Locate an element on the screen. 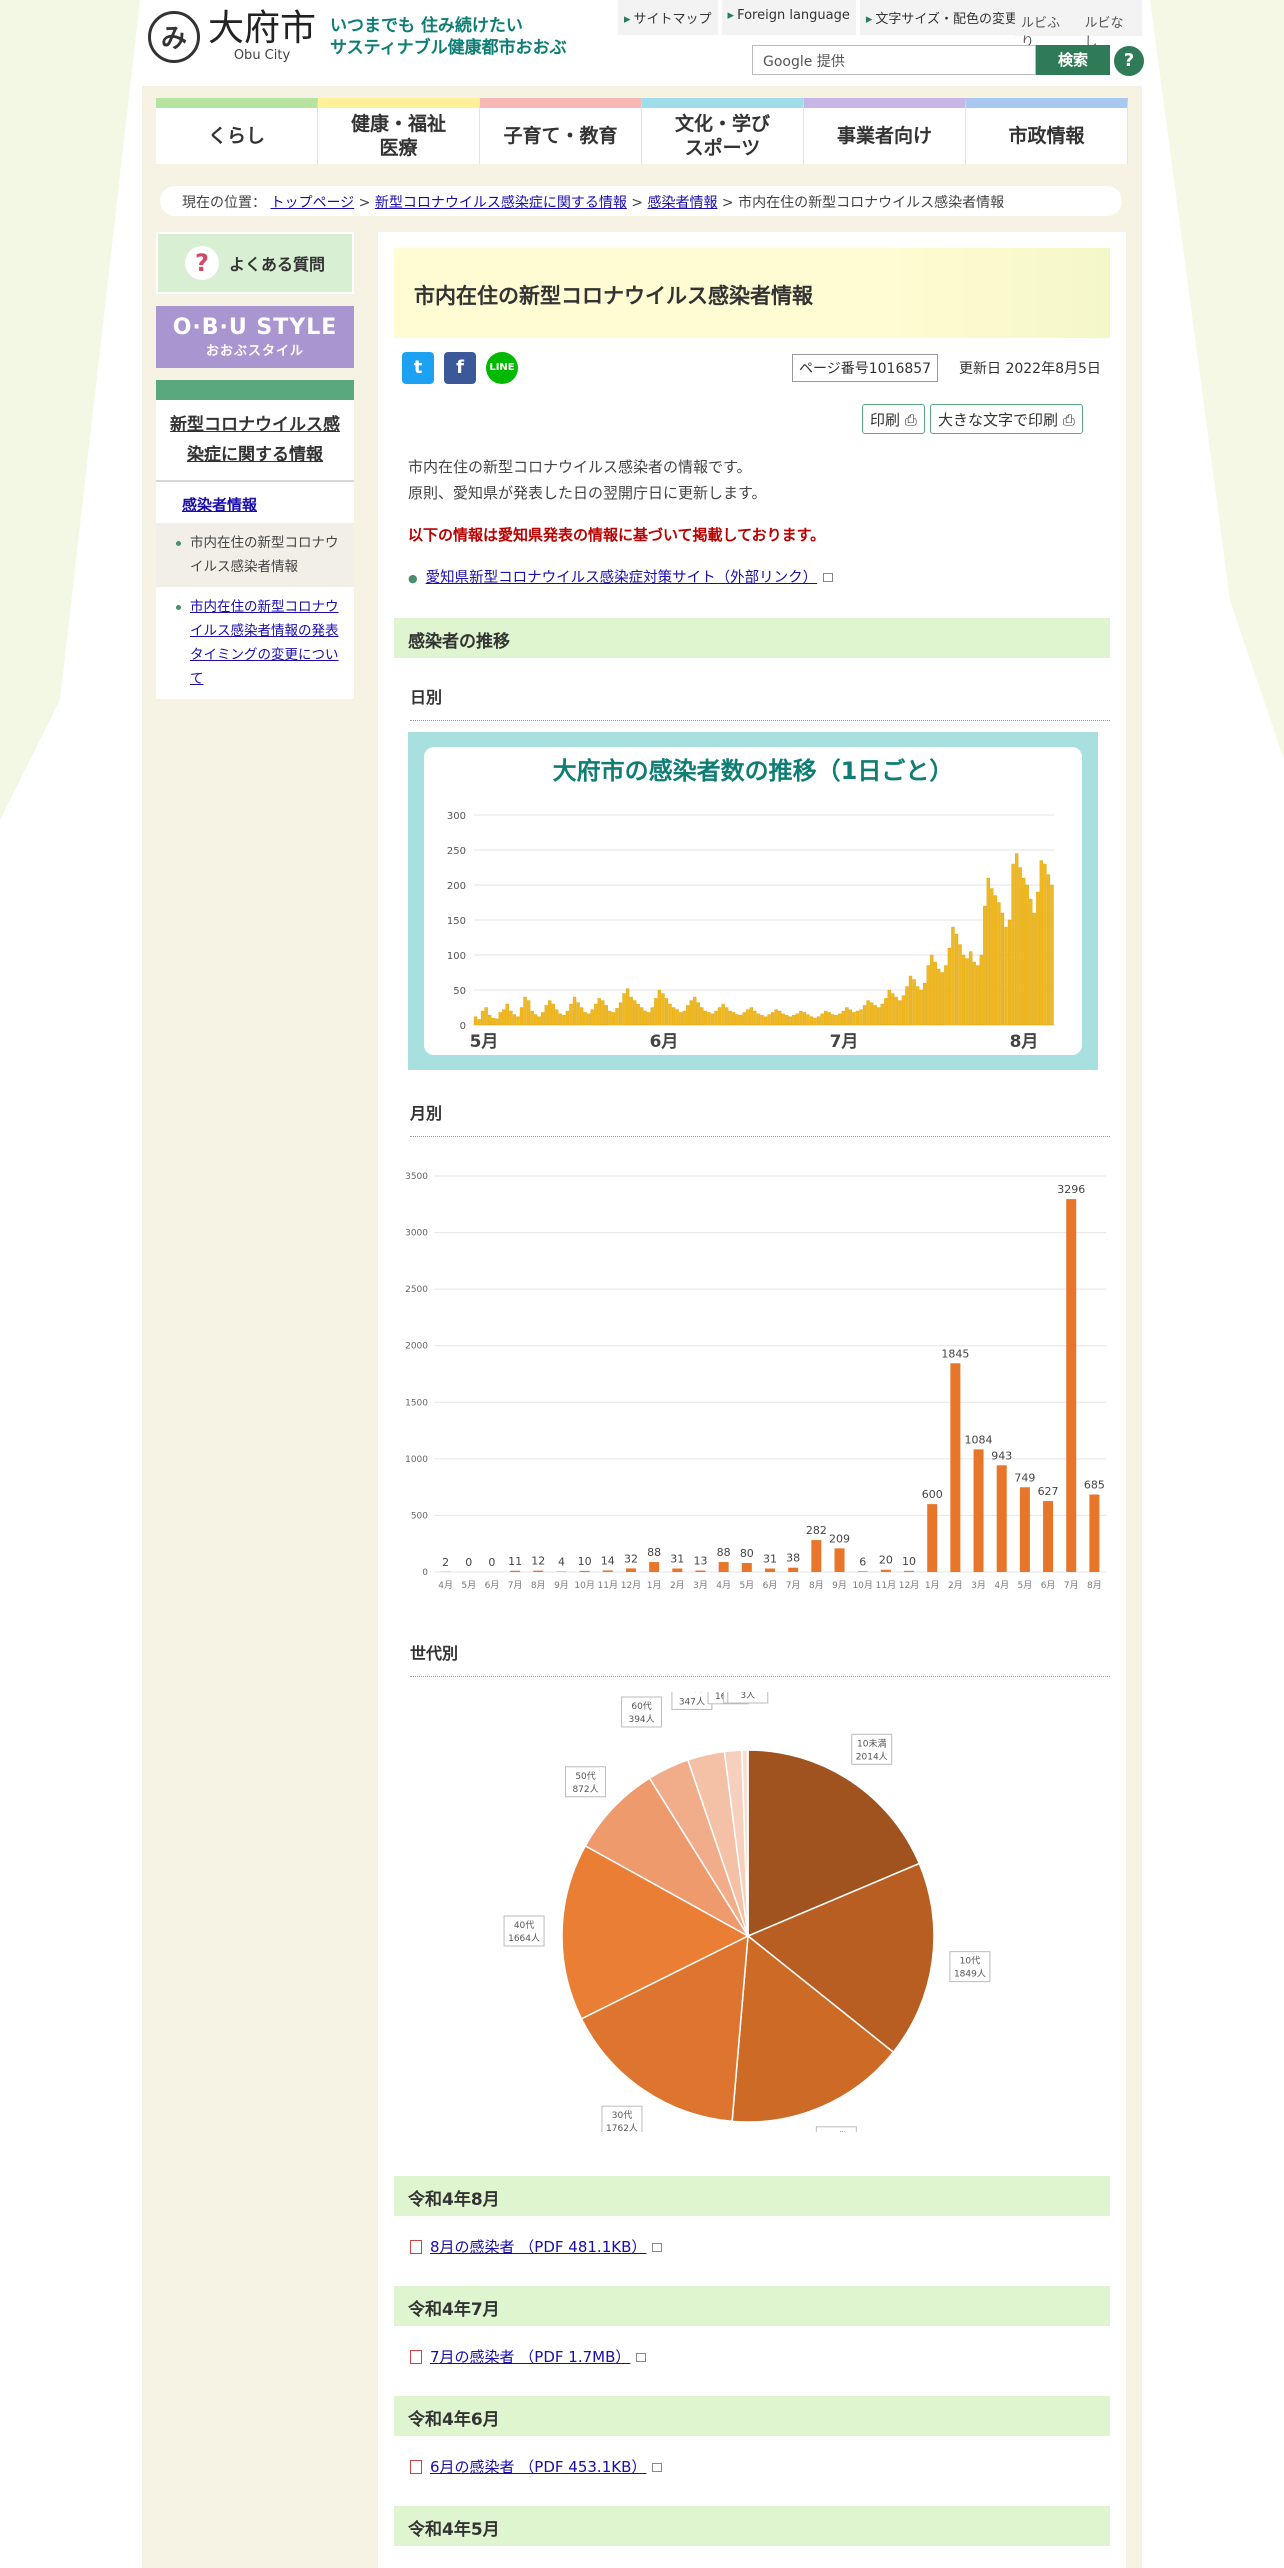 Image resolution: width=1284 pixels, height=2568 pixels. local-menu-sub: 感染者情報 is located at coordinates (255, 502).